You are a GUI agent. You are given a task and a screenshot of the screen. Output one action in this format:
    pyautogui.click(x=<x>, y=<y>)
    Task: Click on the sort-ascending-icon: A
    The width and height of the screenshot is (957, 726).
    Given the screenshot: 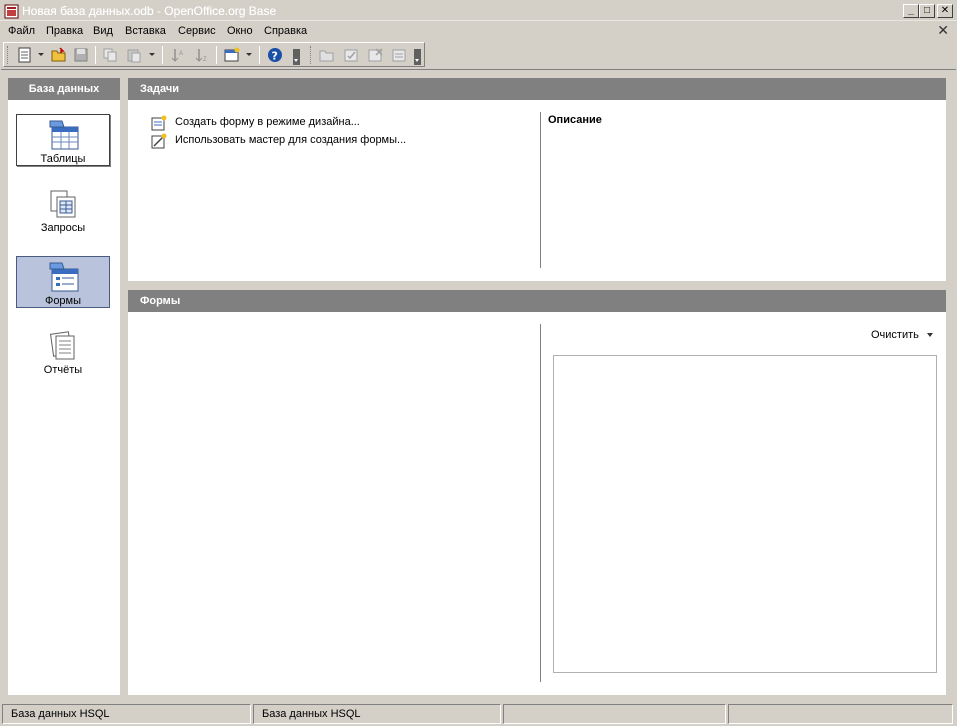 What is the action you would take?
    pyautogui.click(x=178, y=55)
    